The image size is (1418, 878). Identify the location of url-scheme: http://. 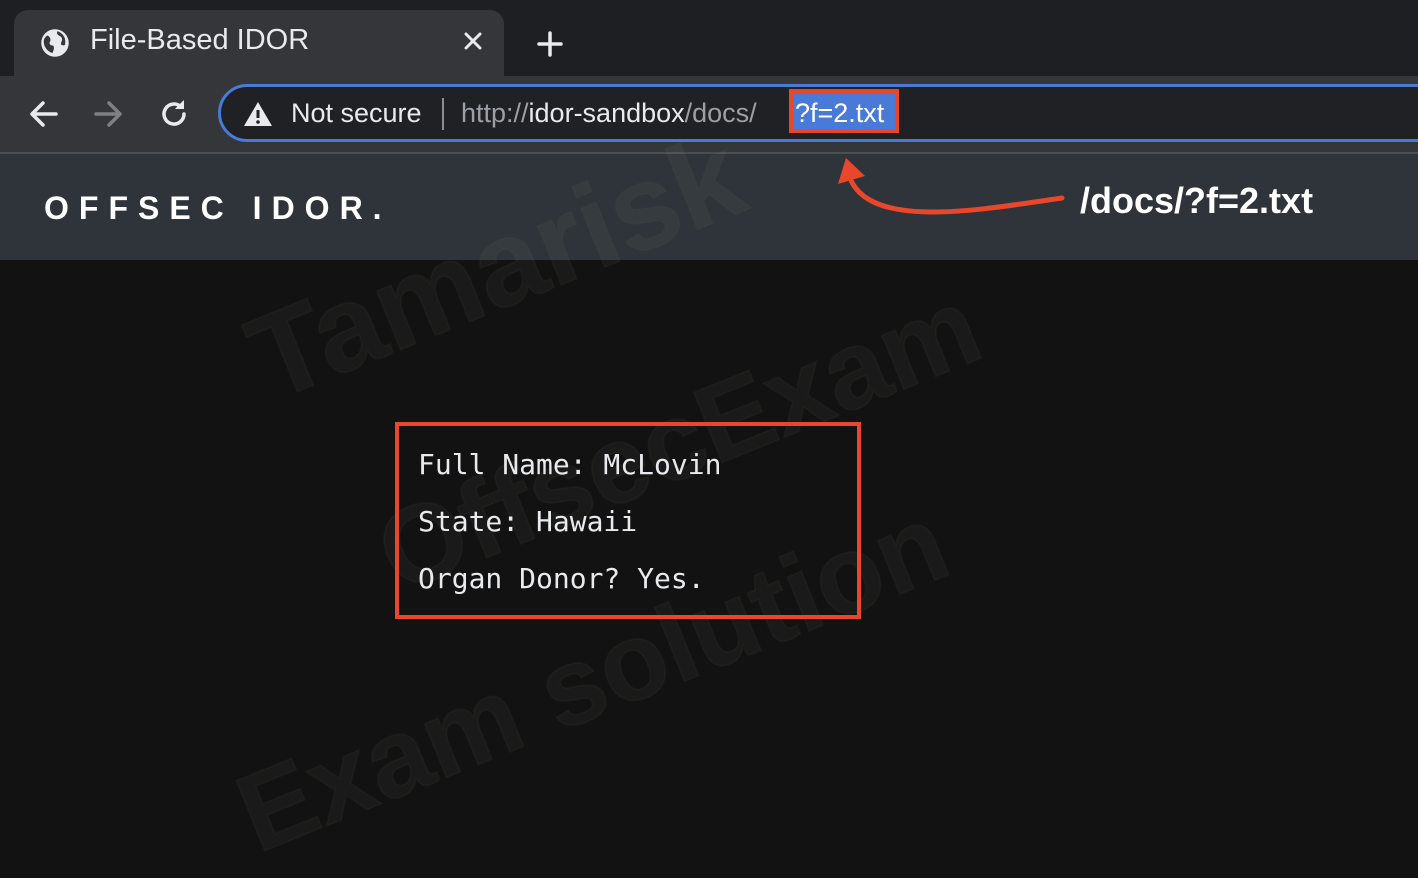
(495, 113).